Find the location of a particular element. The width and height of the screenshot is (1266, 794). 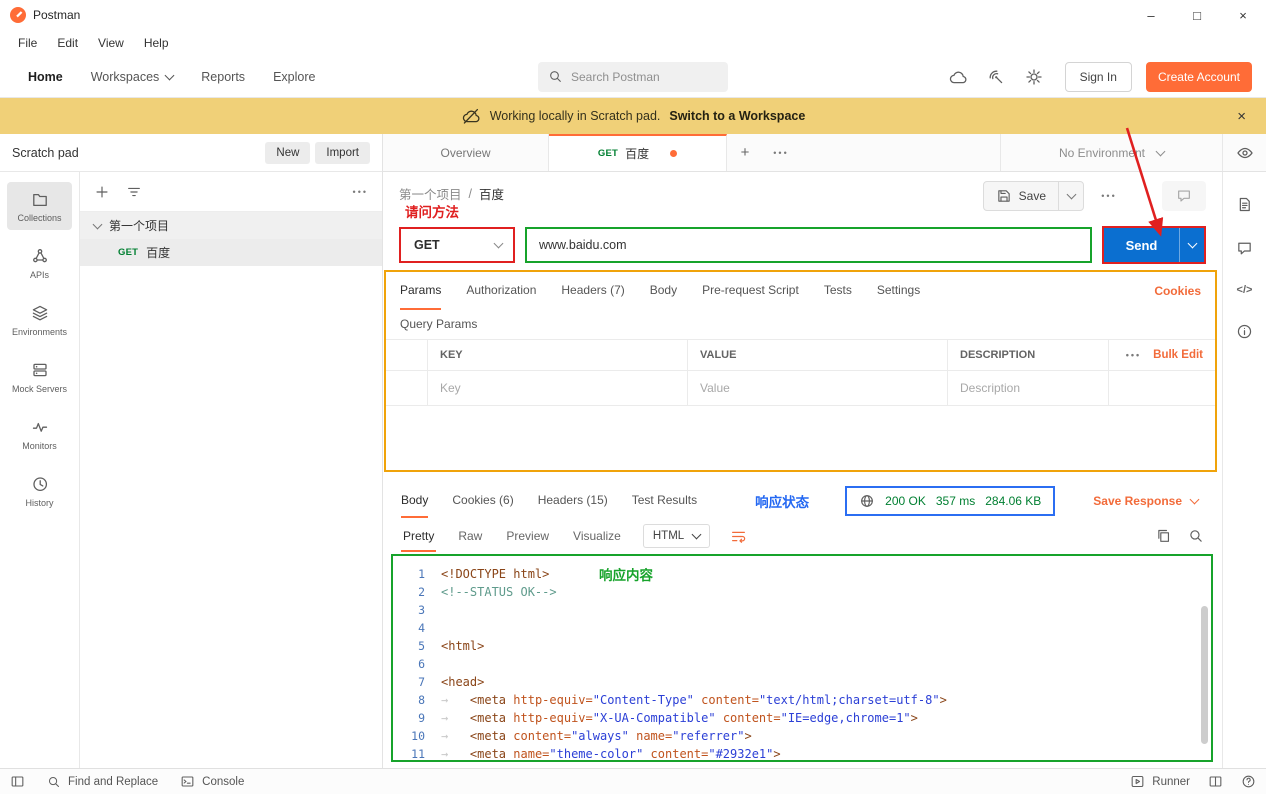

param-value-input is located at coordinates (817, 388).